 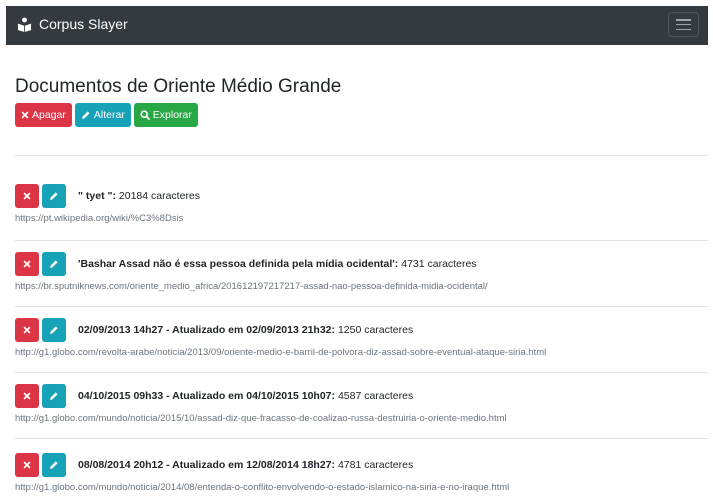 I want to click on edit-button-label: Alterar, so click(x=109, y=115).